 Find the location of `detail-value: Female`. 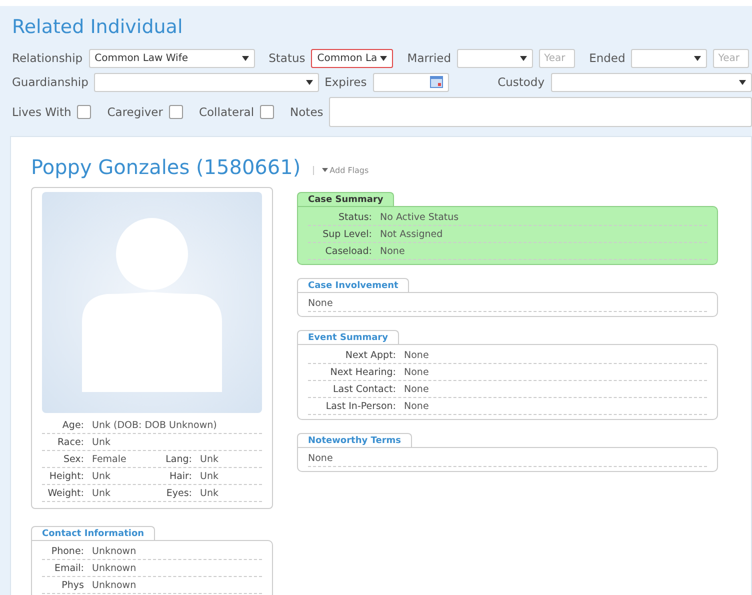

detail-value: Female is located at coordinates (110, 459).